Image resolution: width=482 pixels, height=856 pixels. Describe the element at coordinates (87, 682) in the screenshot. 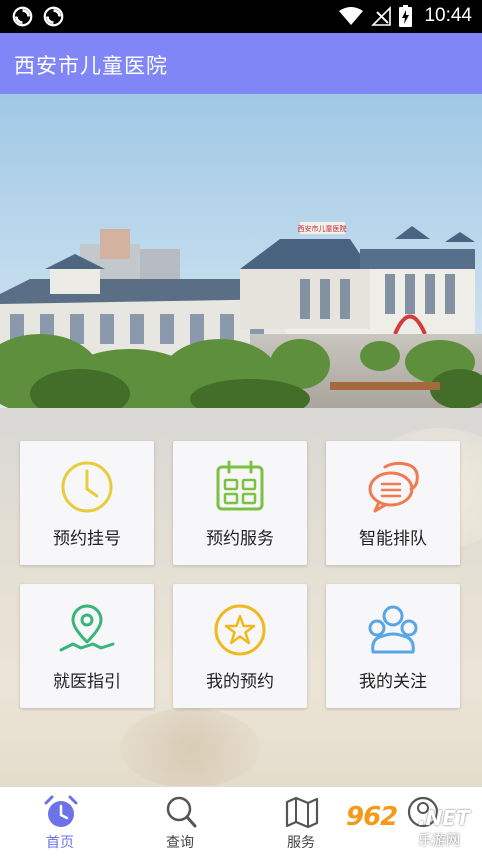

I see `tile-label: 就医指引` at that location.